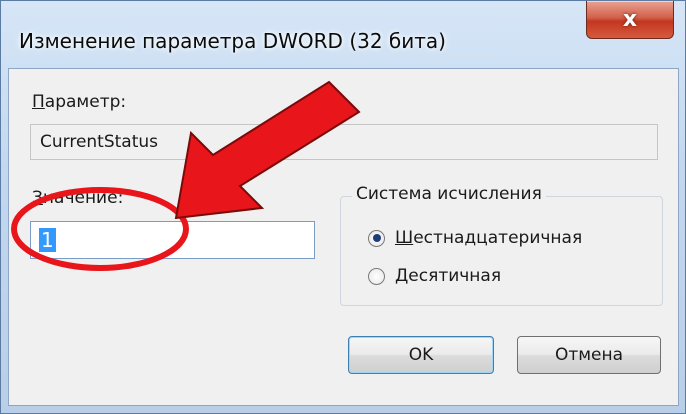  Describe the element at coordinates (232, 41) in the screenshot. I see `window-title: Изменение параметра DWORD (32 бита)` at that location.